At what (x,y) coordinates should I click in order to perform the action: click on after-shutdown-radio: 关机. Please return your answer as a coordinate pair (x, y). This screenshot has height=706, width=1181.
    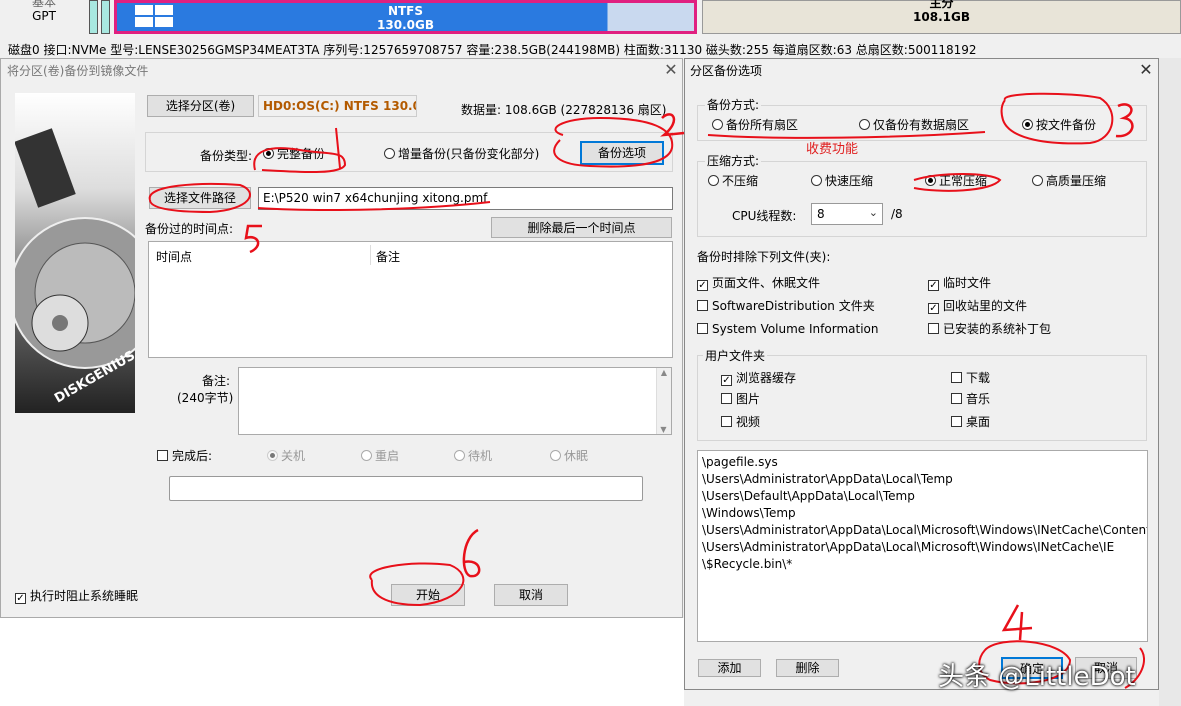
    Looking at the image, I should click on (286, 456).